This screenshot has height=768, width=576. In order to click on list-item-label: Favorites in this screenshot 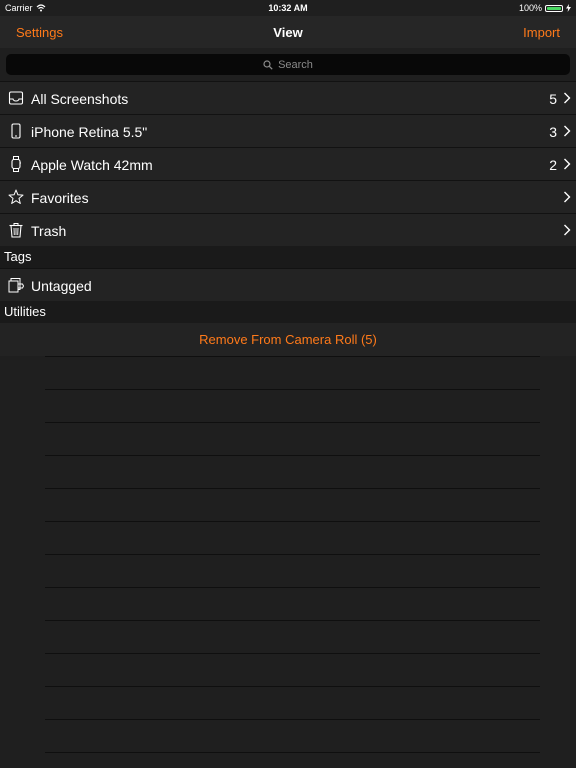, I will do `click(60, 198)`.